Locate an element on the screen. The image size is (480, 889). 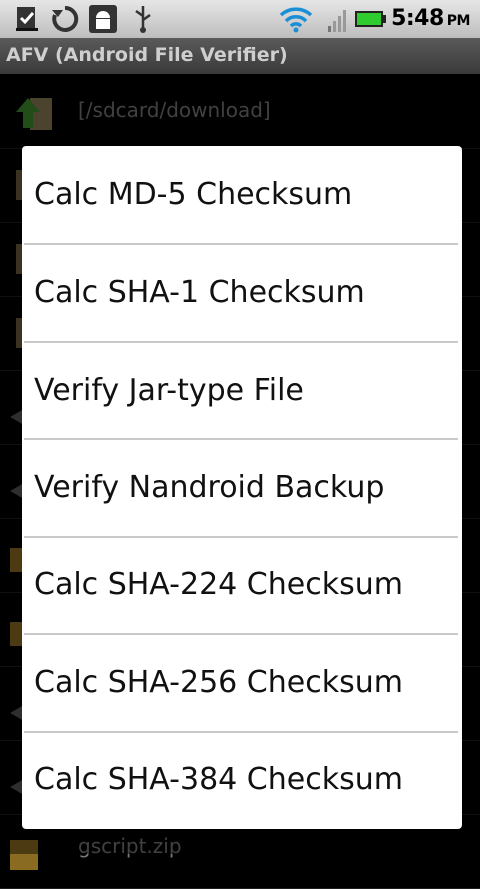
menu-item-label: Verify Nandroid Backup is located at coordinates (209, 487).